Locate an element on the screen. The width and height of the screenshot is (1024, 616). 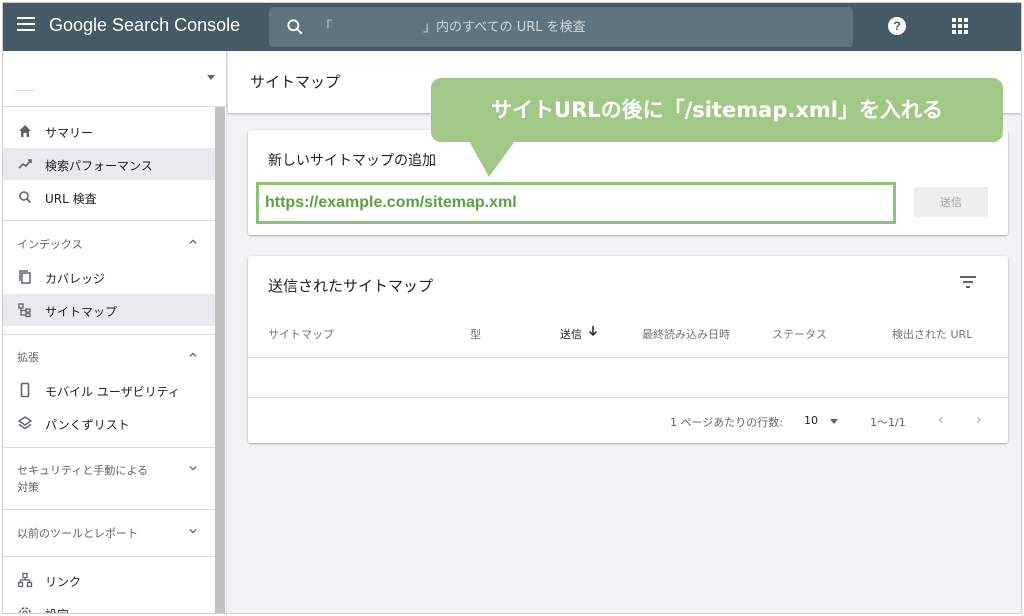
sitemap-url-input is located at coordinates (575, 203).